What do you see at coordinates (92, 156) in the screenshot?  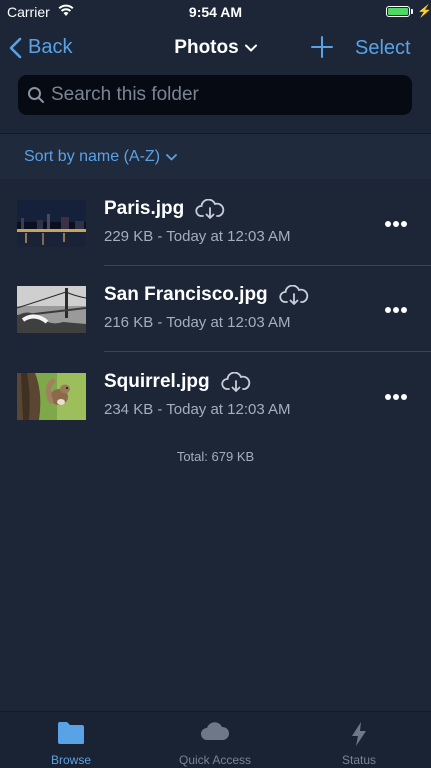 I see `sort-label: Sort by name (A-Z)` at bounding box center [92, 156].